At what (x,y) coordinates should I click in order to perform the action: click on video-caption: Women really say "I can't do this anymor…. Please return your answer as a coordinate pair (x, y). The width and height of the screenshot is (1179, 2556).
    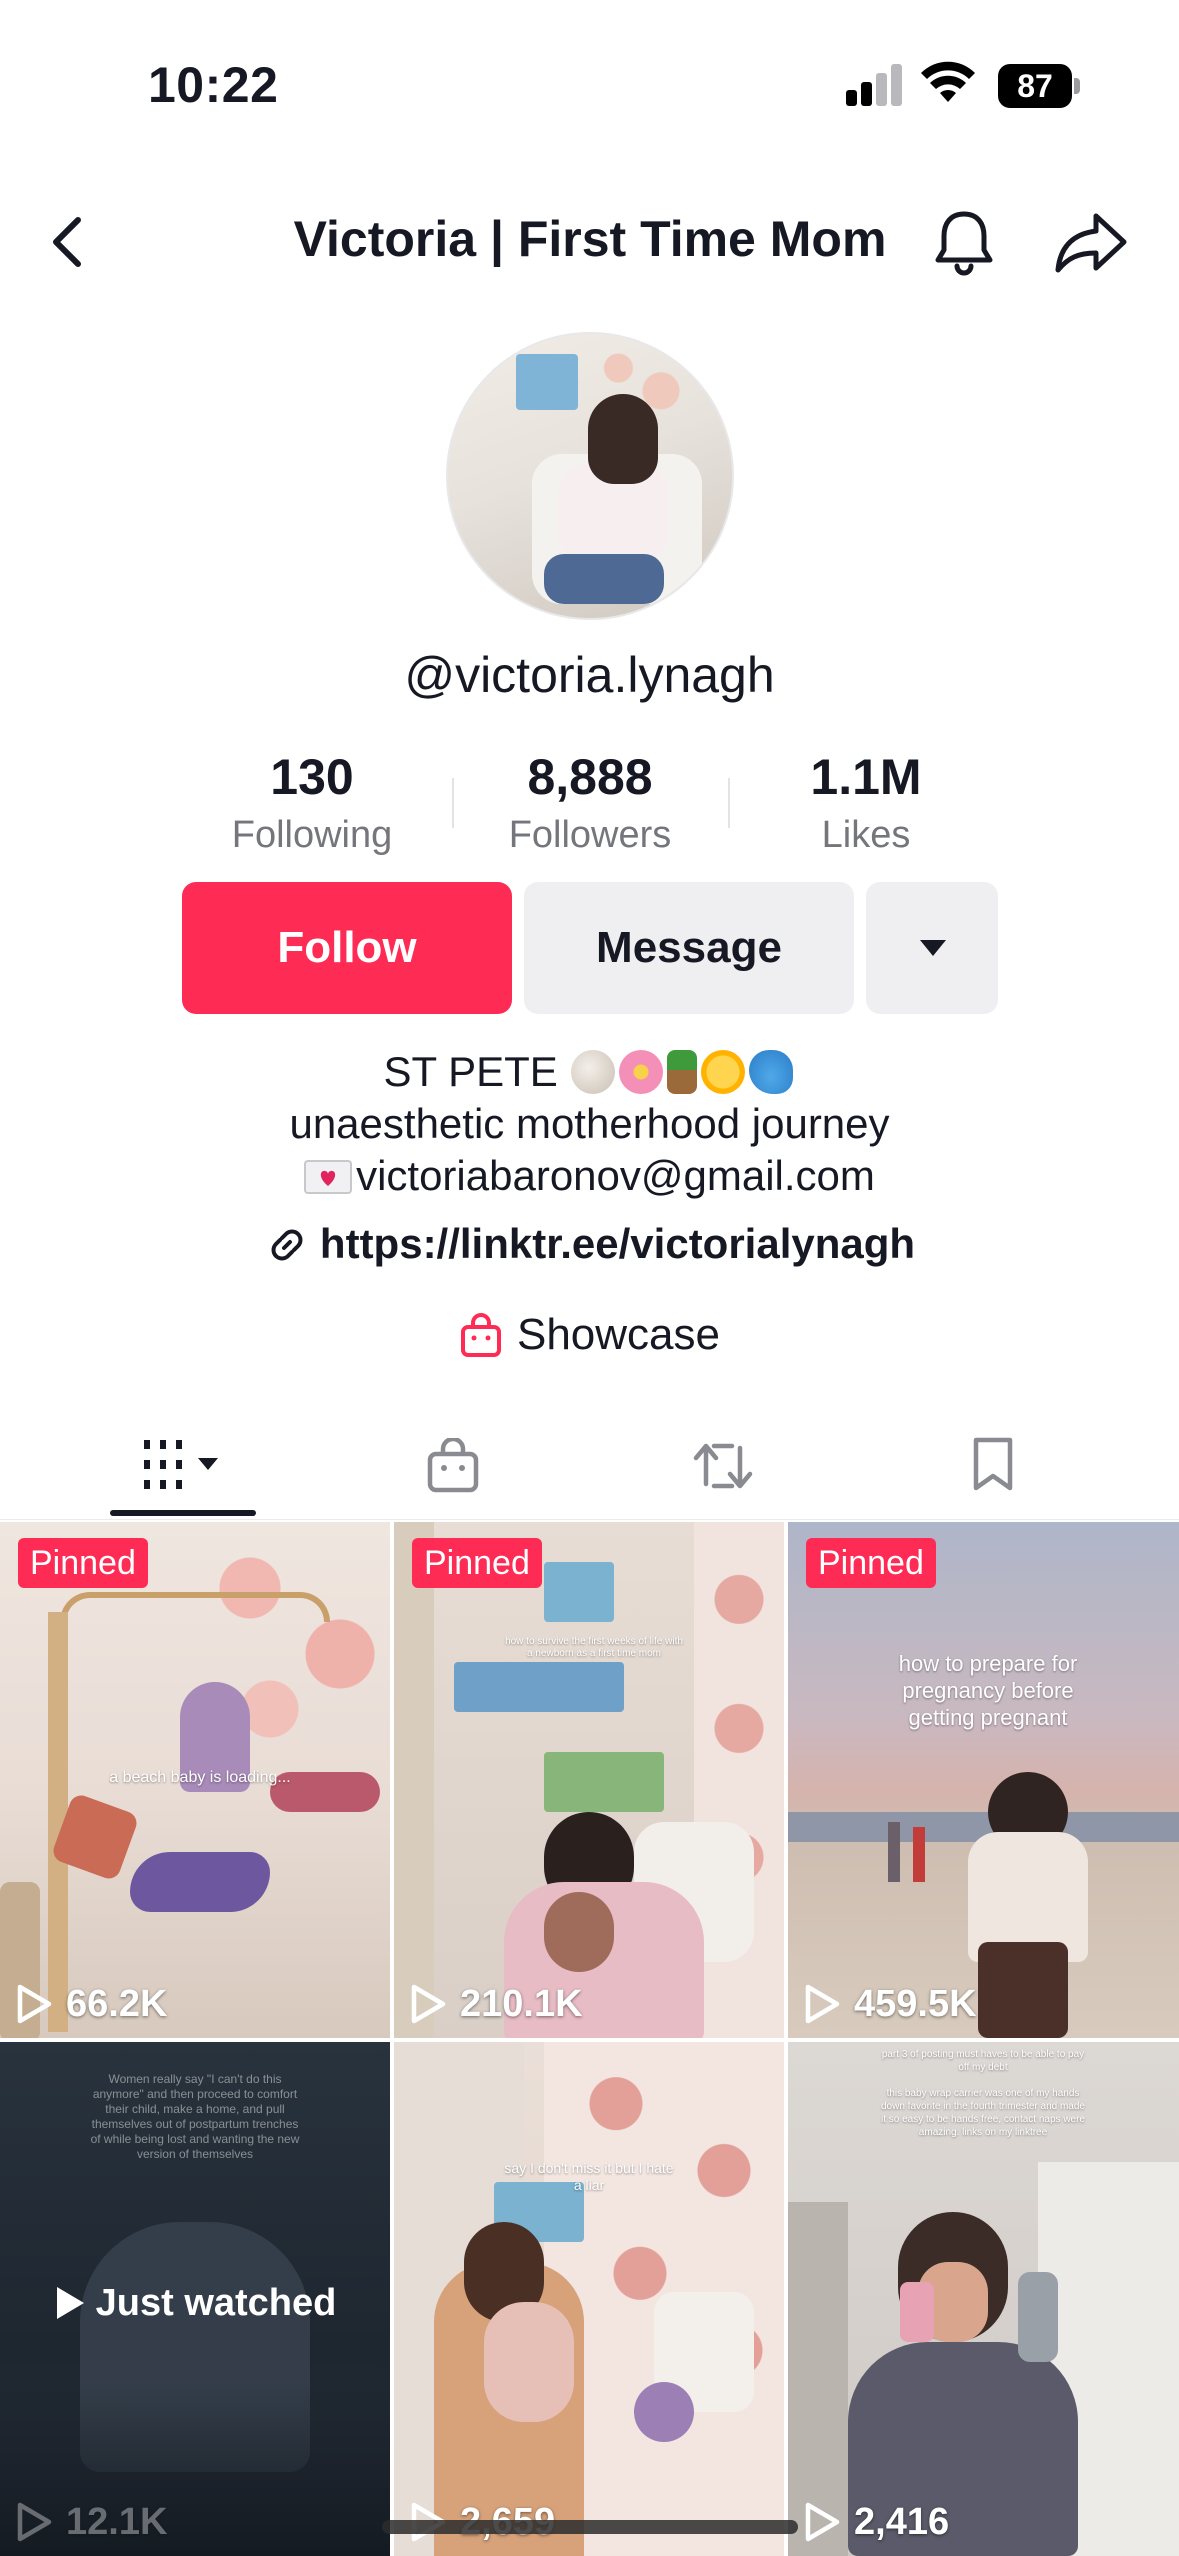
    Looking at the image, I should click on (195, 2116).